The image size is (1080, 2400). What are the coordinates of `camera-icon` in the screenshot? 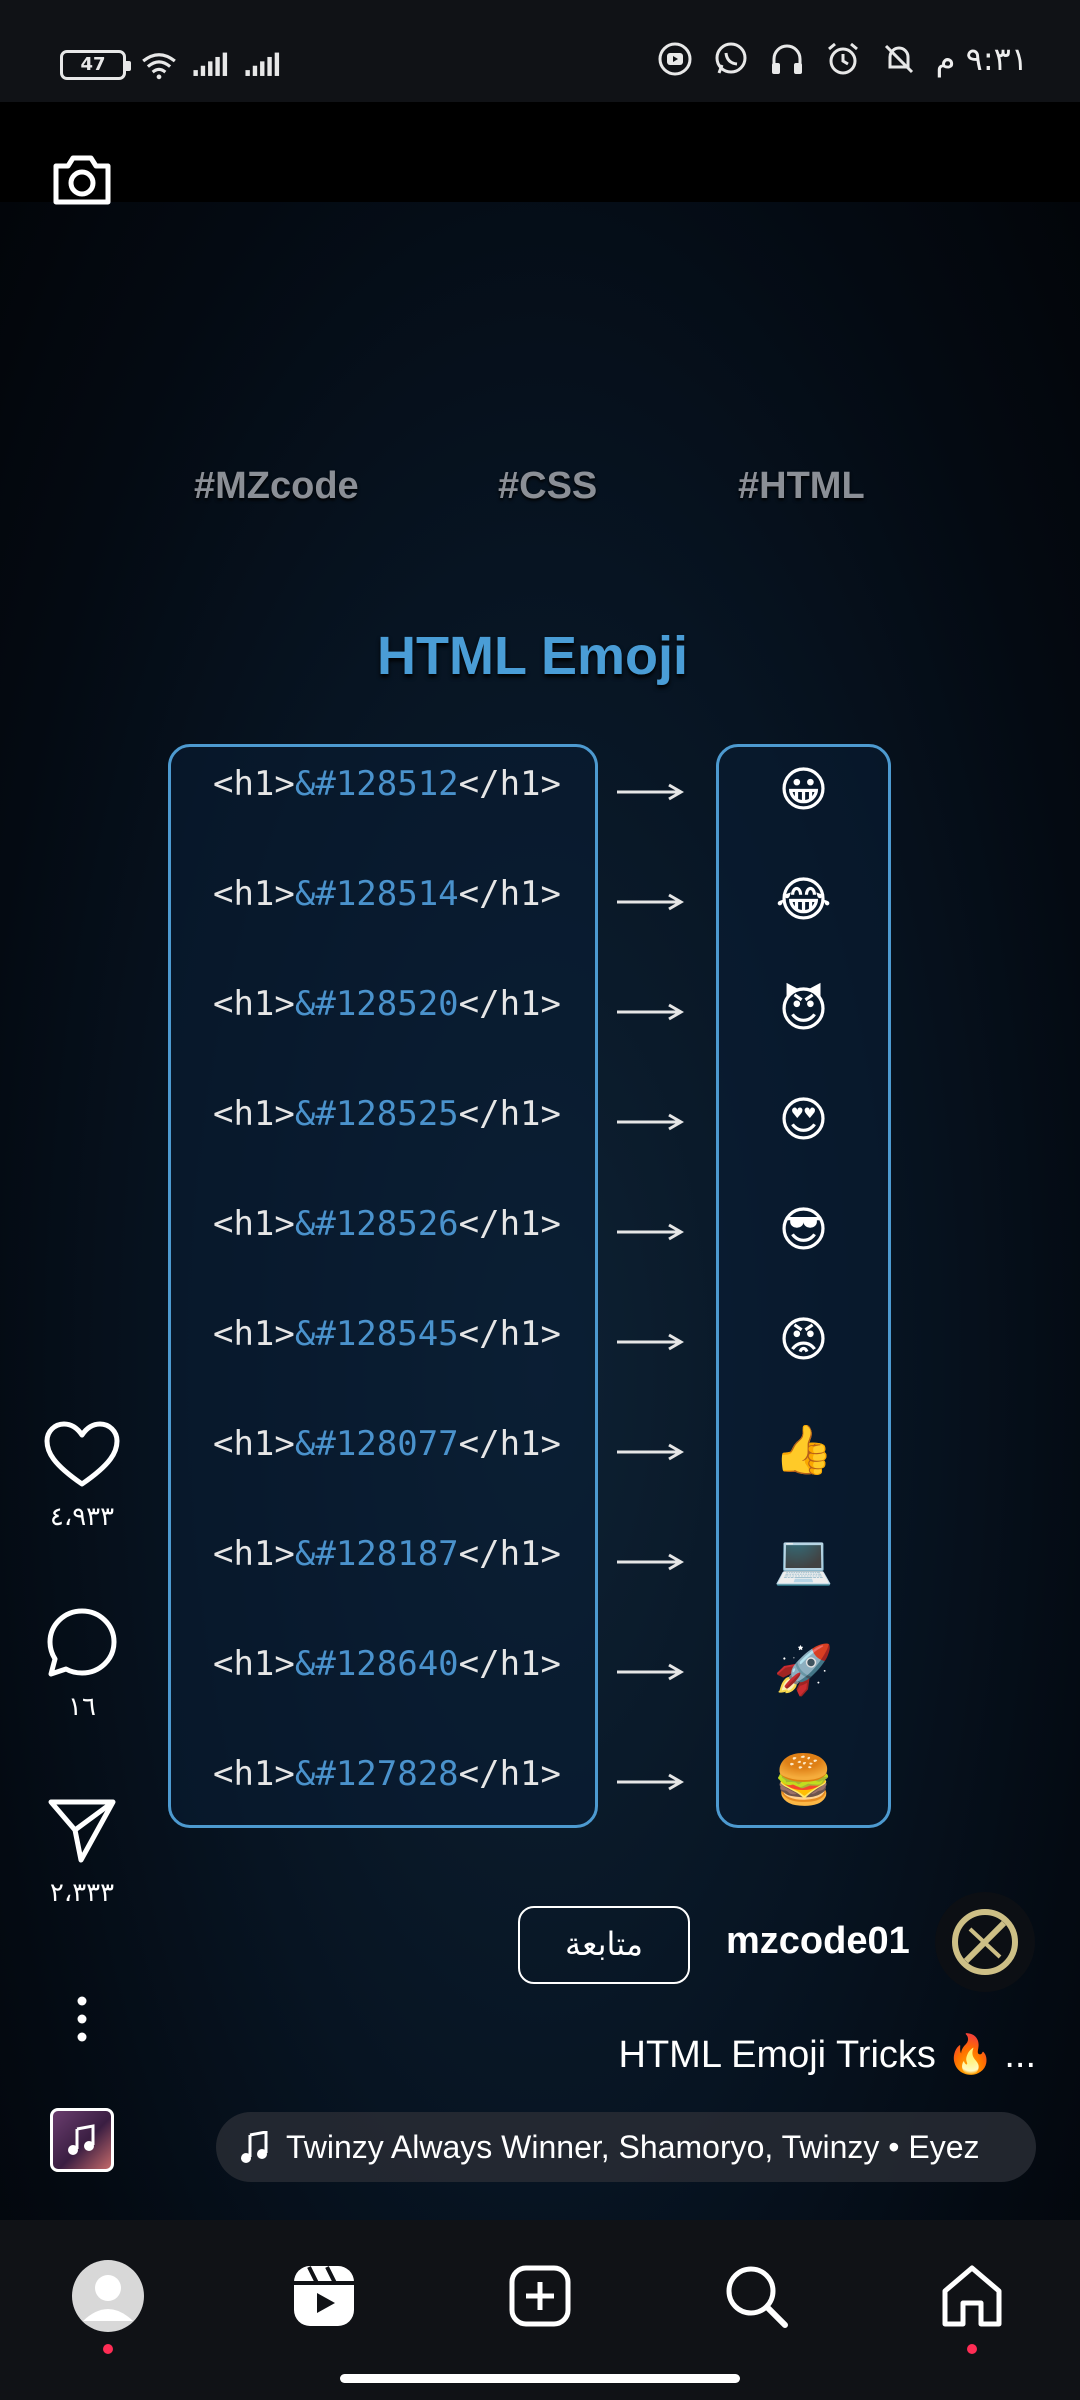 It's located at (82, 180).